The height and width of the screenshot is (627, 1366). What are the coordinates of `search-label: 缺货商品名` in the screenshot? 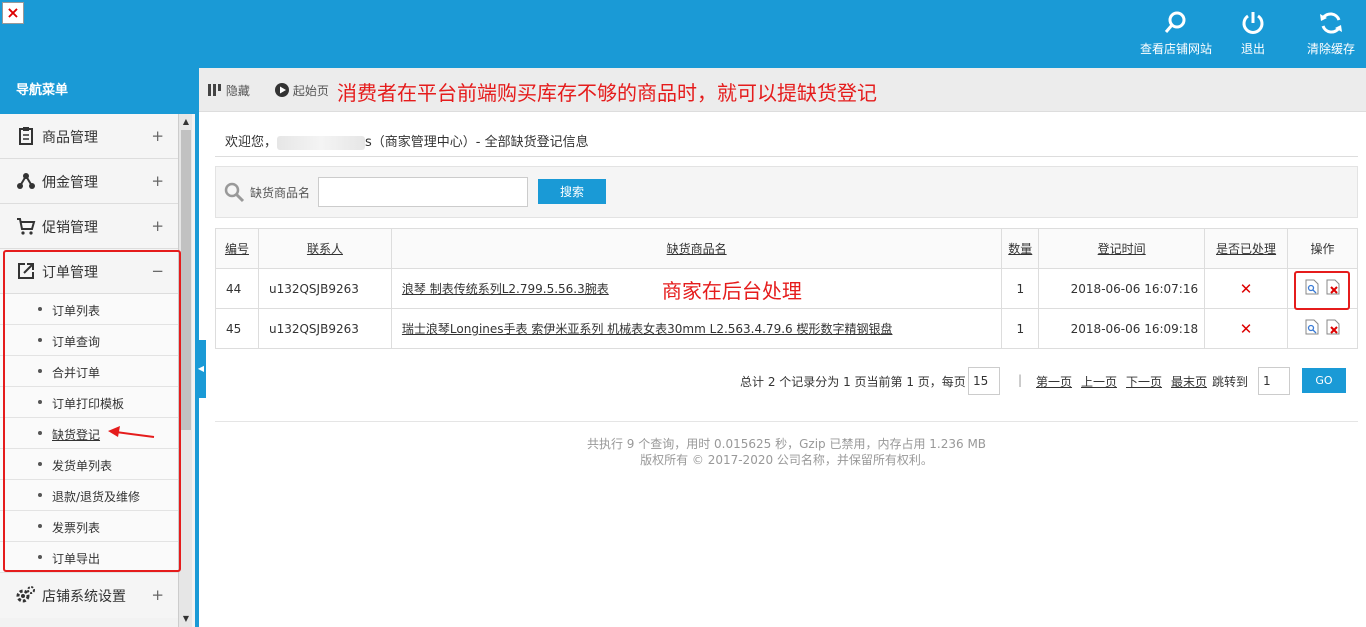 It's located at (280, 193).